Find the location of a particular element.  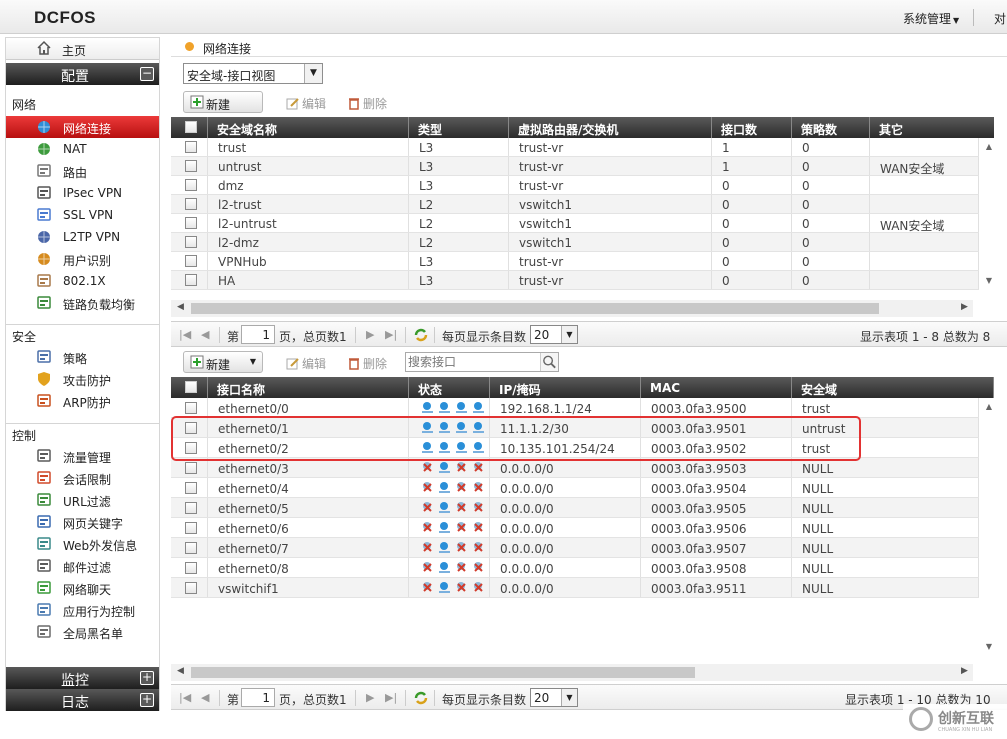

table-row: VPNHub L3 trust-vr 0 0 is located at coordinates (575, 261).